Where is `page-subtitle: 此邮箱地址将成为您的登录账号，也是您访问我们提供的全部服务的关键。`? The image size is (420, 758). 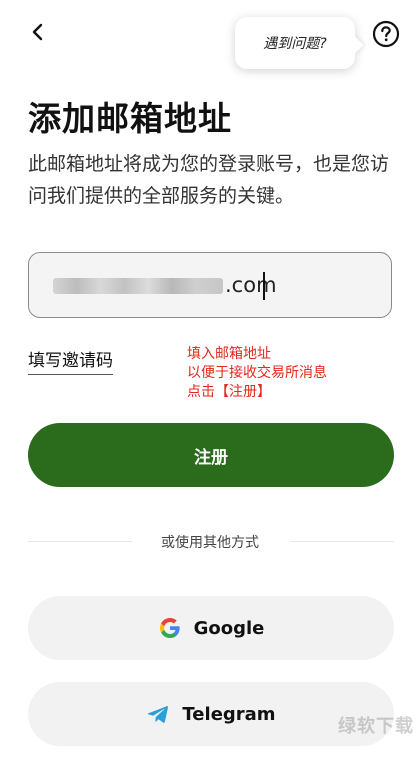
page-subtitle: 此邮箱地址将成为您的登录账号，也是您访问我们提供的全部服务的关键。 is located at coordinates (209, 180).